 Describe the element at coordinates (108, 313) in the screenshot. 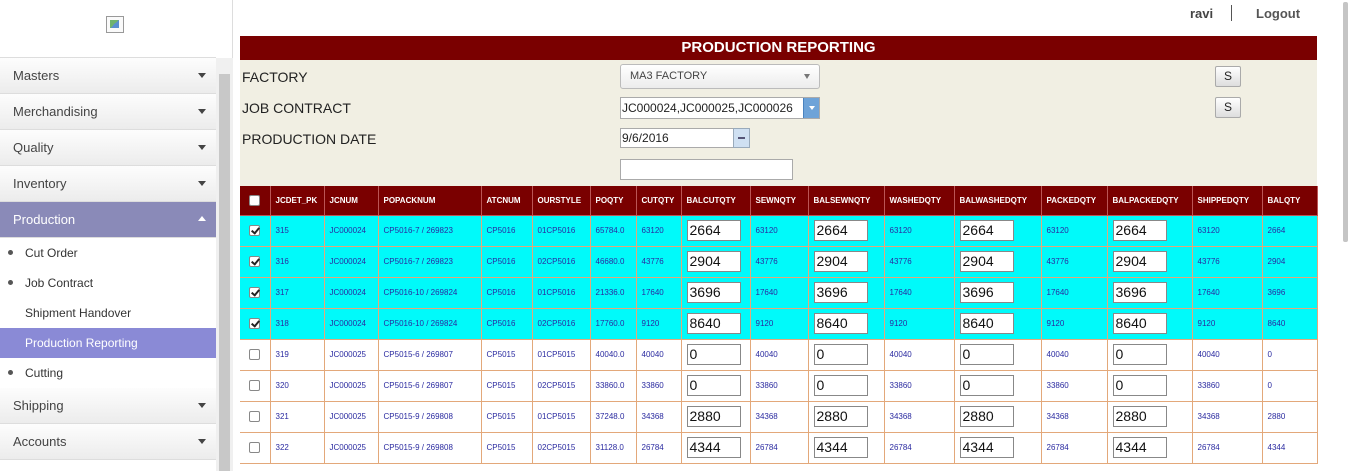

I see `submenu-item-shipment-handover: Shipment Handover` at that location.